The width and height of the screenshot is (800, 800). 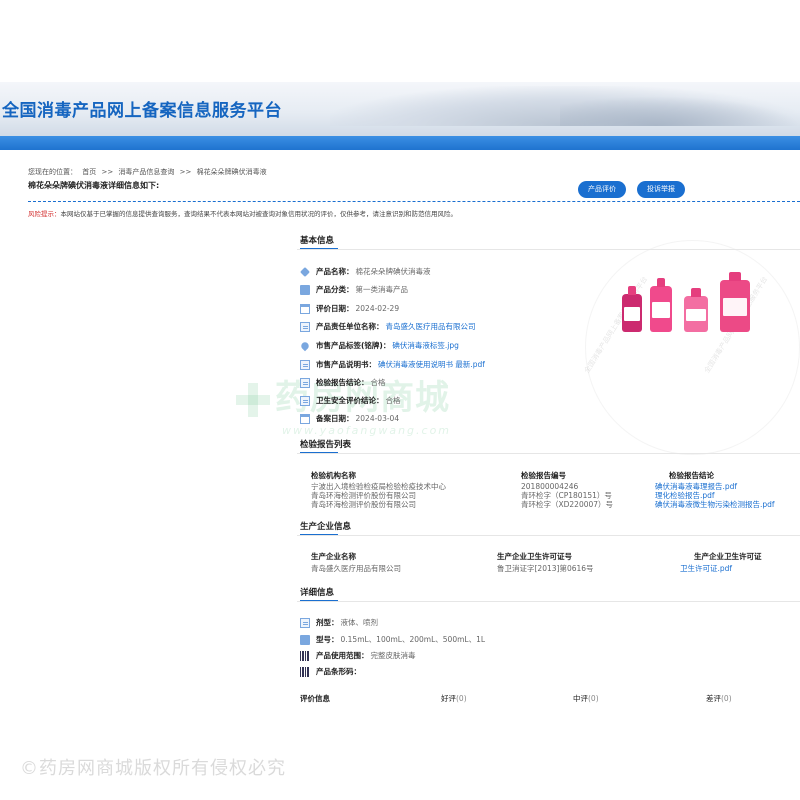 I want to click on evaluate-button: 产品评价, so click(x=602, y=189).